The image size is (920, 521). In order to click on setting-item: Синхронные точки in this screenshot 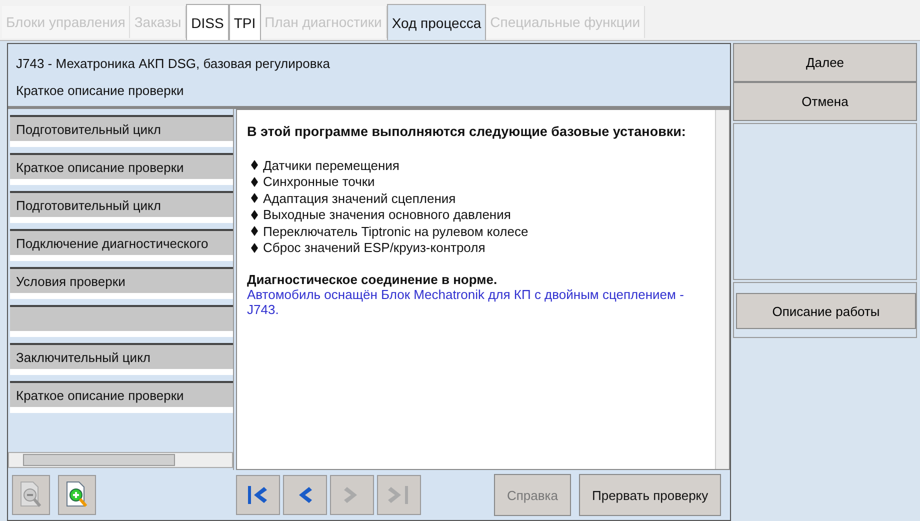, I will do `click(319, 182)`.